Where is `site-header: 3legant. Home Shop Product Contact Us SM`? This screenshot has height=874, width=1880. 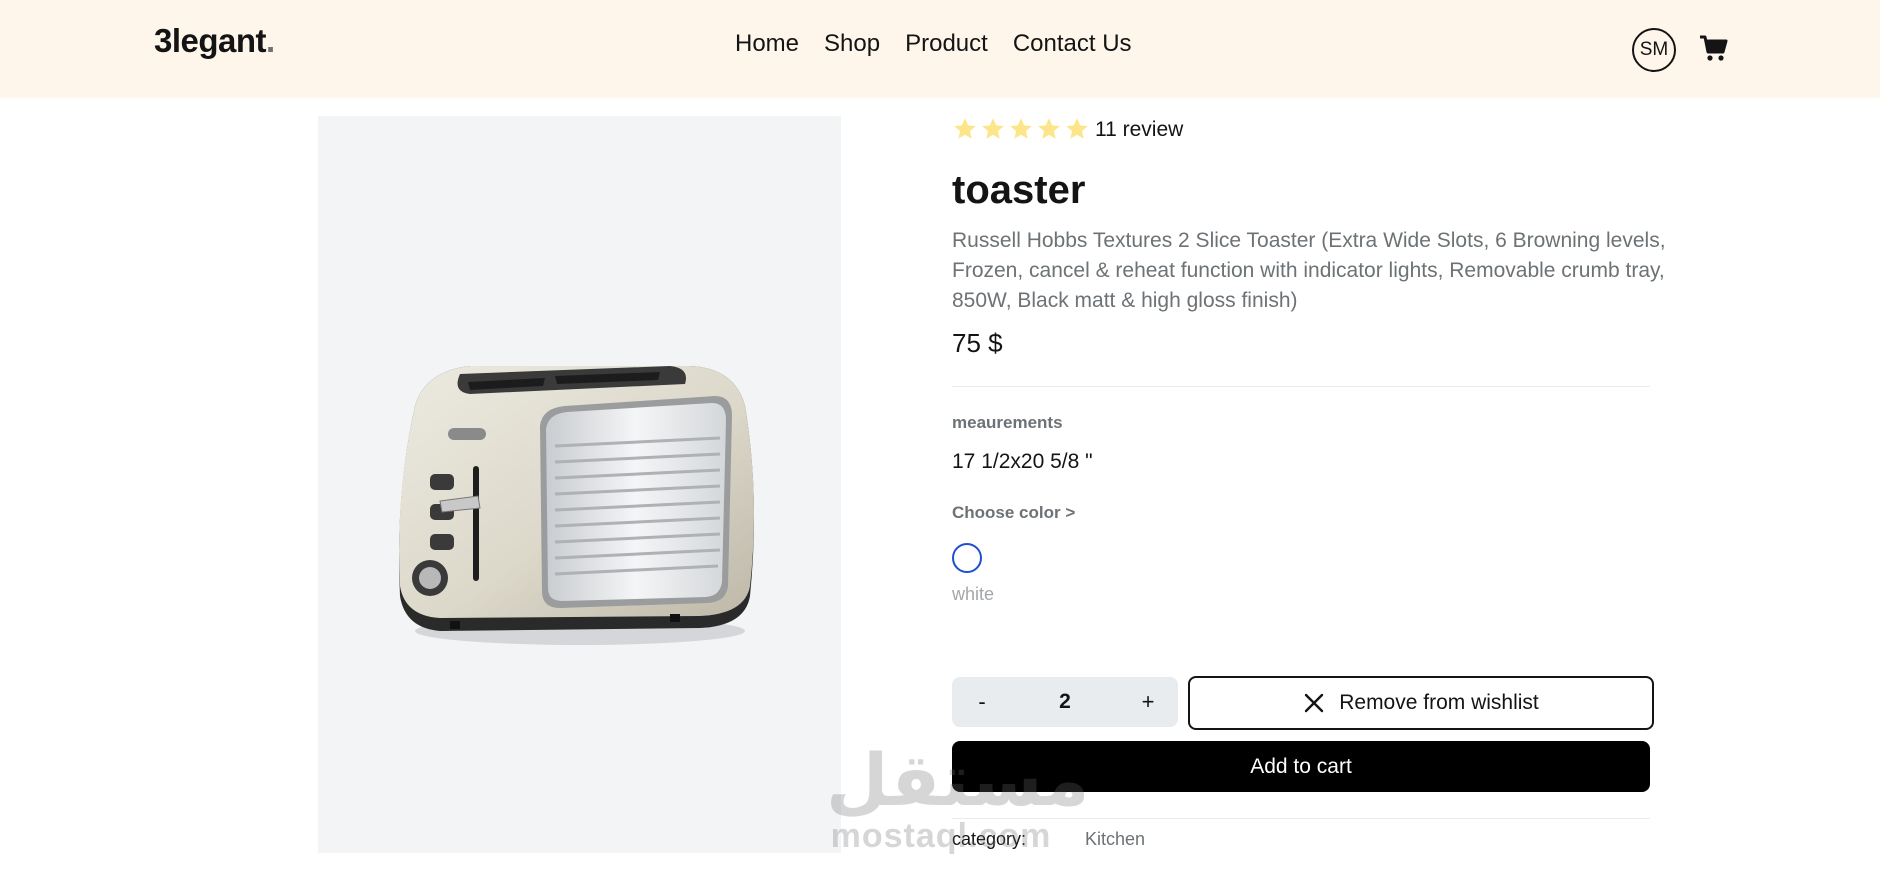 site-header: 3legant. Home Shop Product Contact Us SM is located at coordinates (940, 49).